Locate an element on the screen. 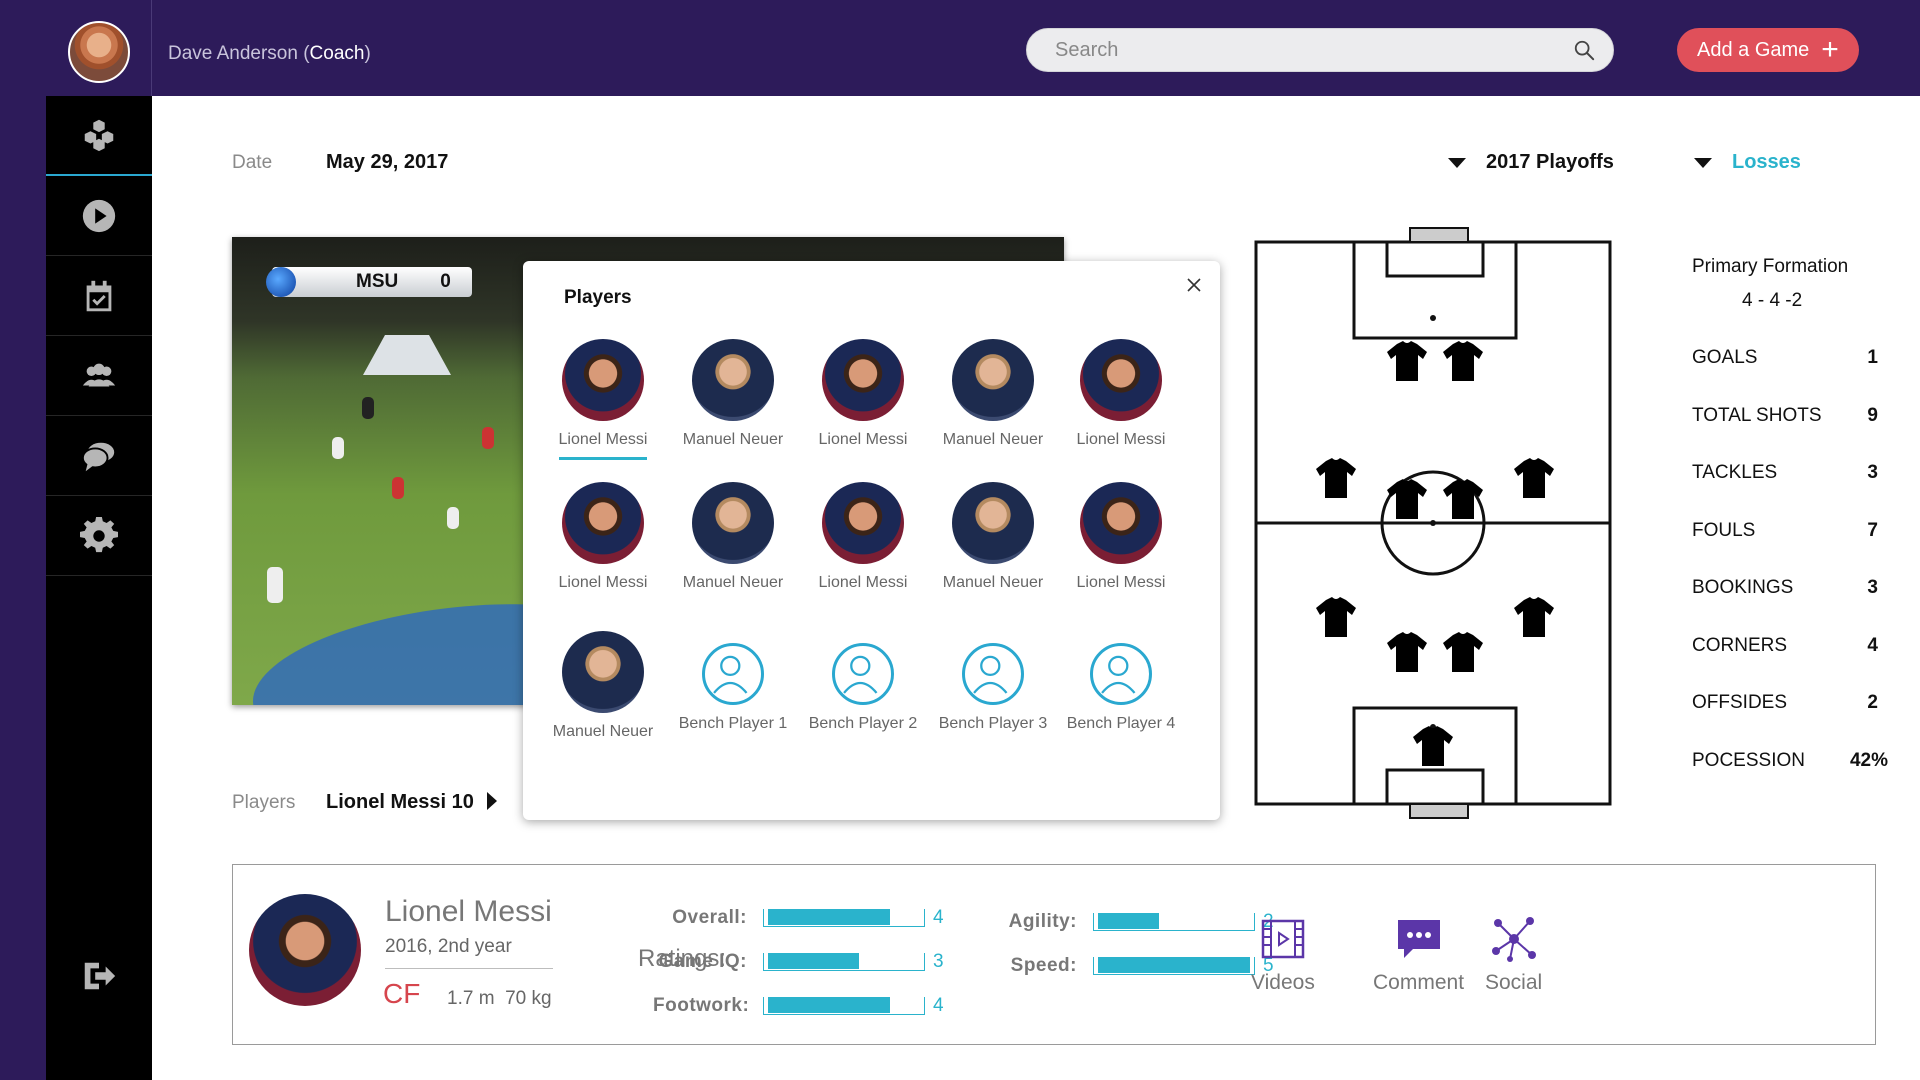  sidebar-item-dashboard is located at coordinates (99, 136).